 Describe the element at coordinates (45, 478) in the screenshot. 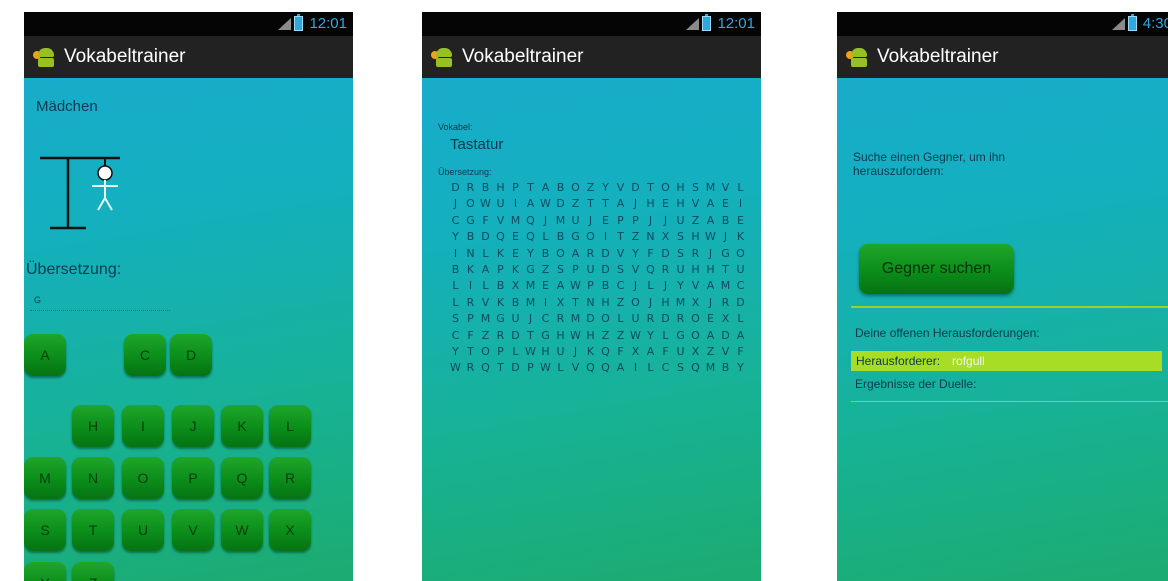

I see `letter-key-m: M` at that location.